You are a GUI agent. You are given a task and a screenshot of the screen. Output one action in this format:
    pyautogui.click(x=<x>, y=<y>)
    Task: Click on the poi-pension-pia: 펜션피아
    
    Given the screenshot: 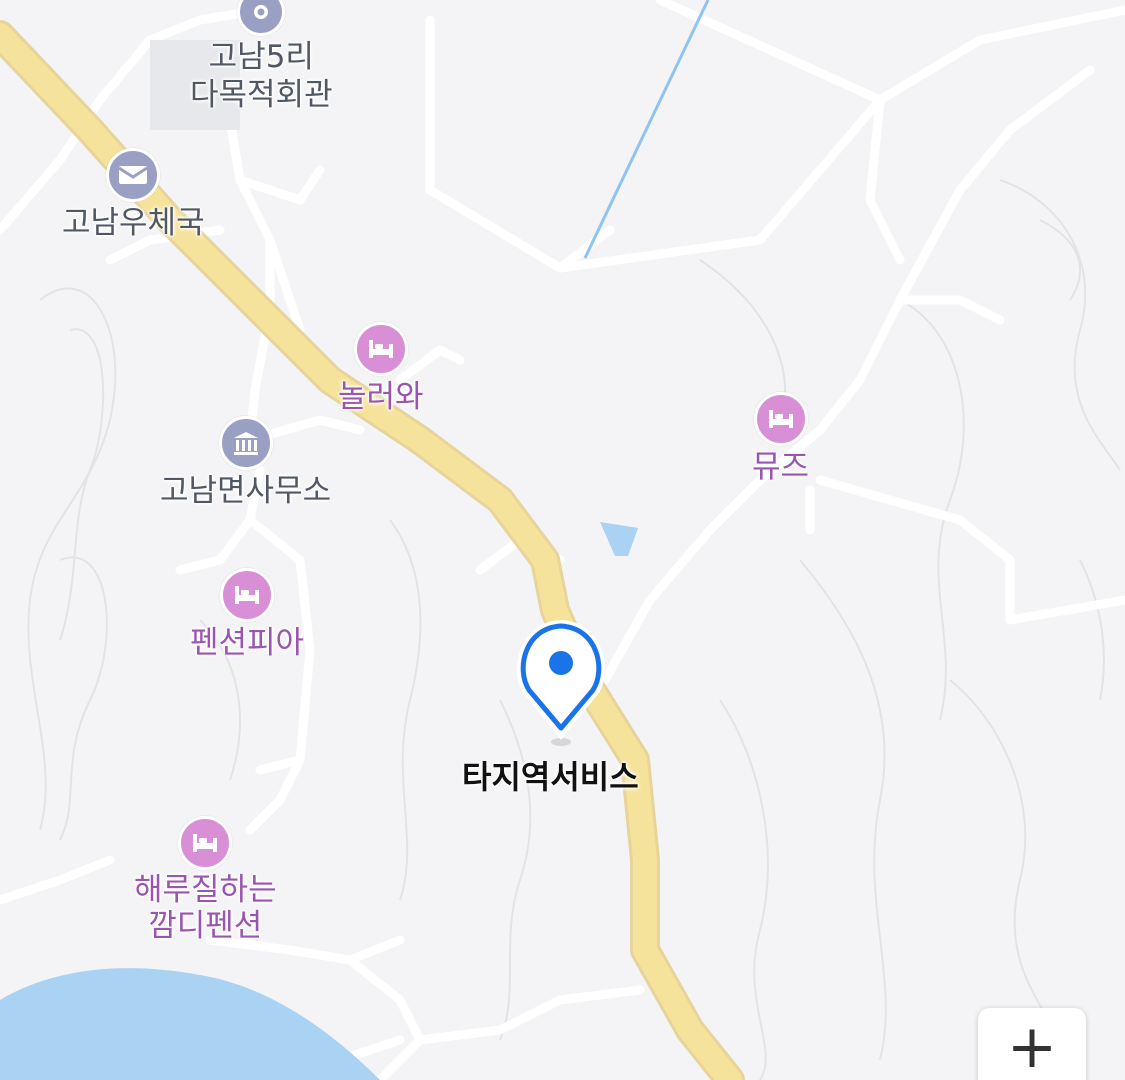 What is the action you would take?
    pyautogui.click(x=247, y=615)
    